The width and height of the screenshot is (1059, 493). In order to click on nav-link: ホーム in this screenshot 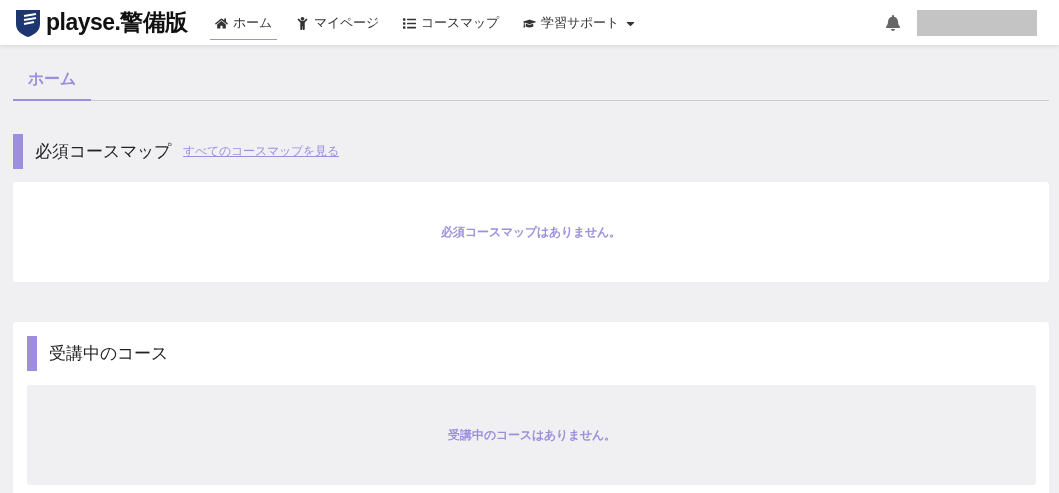, I will do `click(243, 22)`.